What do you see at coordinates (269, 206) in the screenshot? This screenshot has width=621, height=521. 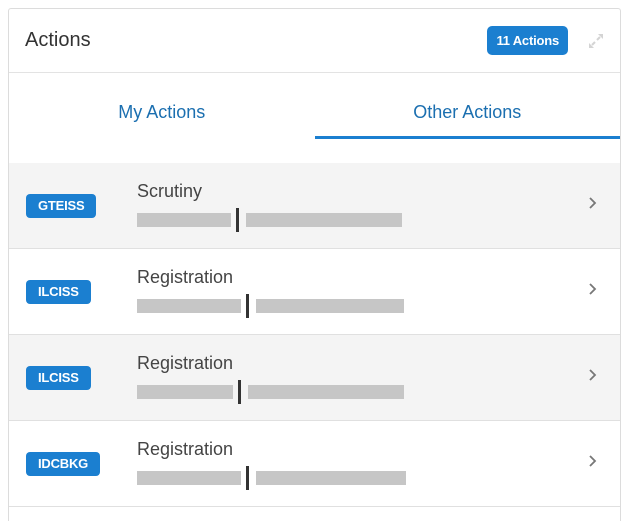 I see `action-info: Scrutiny` at bounding box center [269, 206].